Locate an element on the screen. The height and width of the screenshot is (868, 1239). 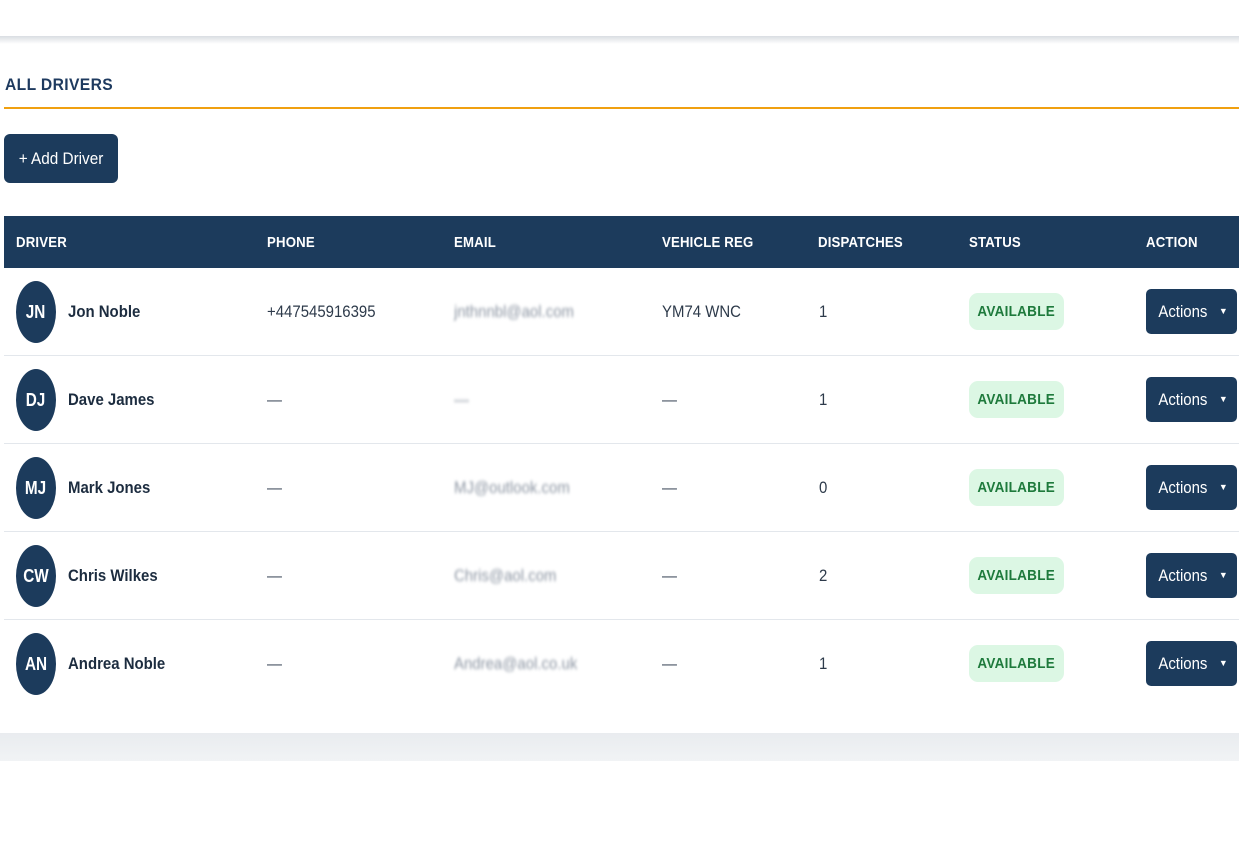
header-dispatches: DISPATCHES is located at coordinates (860, 242).